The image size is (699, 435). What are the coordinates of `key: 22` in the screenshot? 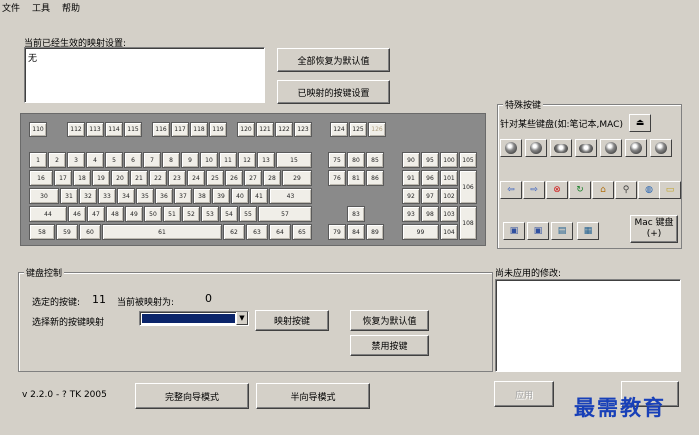 It's located at (158, 178).